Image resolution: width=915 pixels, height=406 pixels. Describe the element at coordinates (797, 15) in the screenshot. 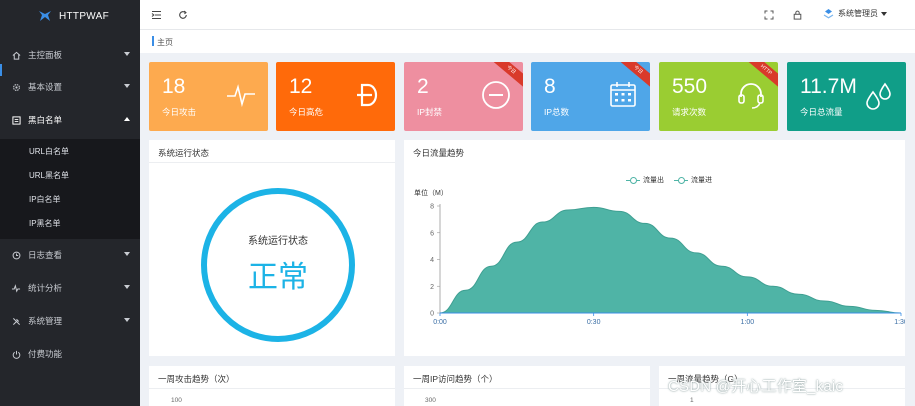

I see `lock-icon` at that location.